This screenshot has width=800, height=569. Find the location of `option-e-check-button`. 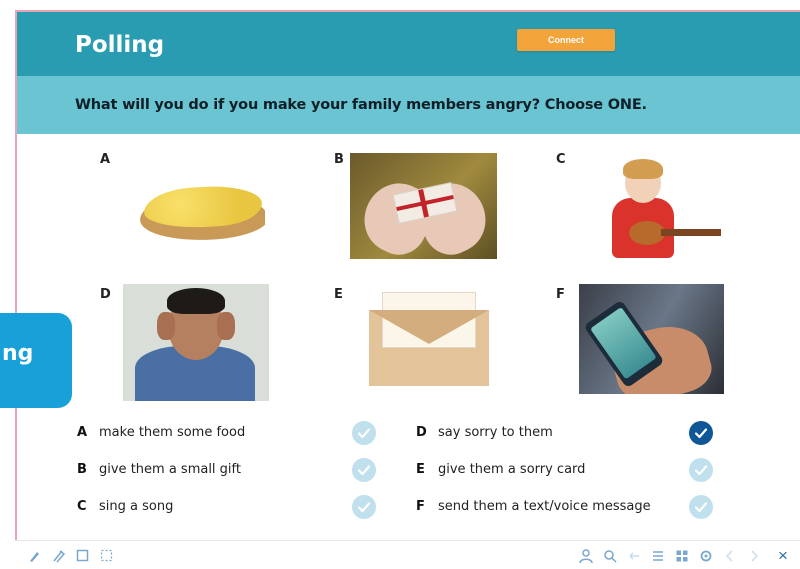

option-e-check-button is located at coordinates (701, 470).